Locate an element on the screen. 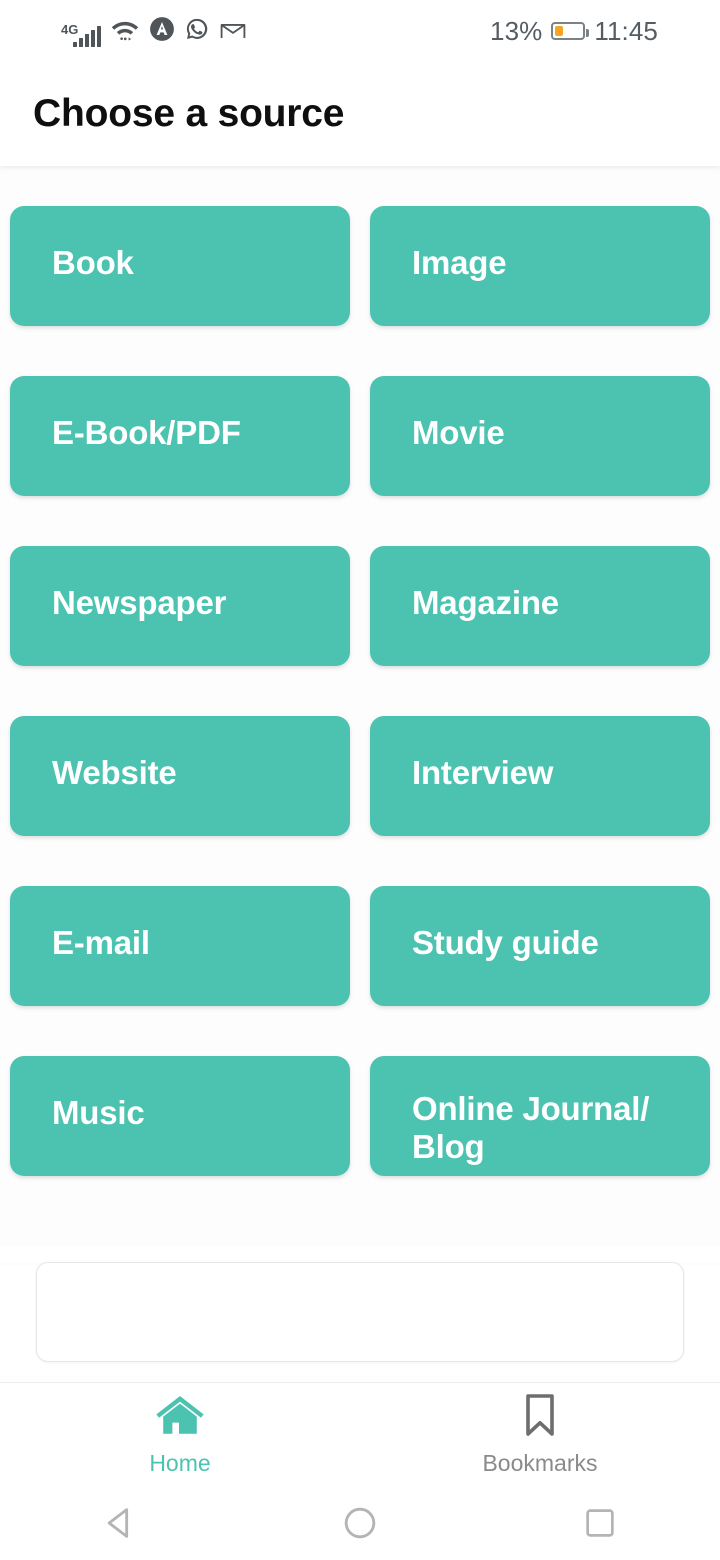 The height and width of the screenshot is (1560, 720). source-button-magazine: Magazine is located at coordinates (540, 606).